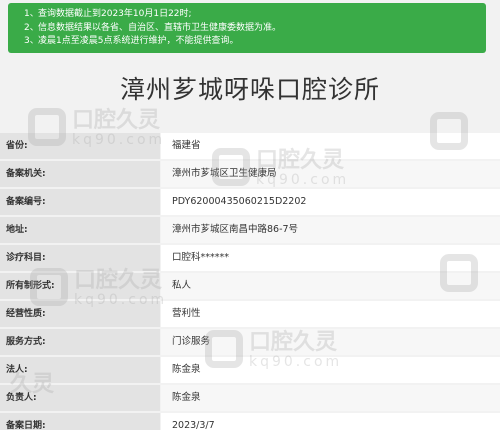 The width and height of the screenshot is (500, 430). Describe the element at coordinates (330, 174) in the screenshot. I see `authority-value: 漳州市芗城区卫生健康局` at that location.